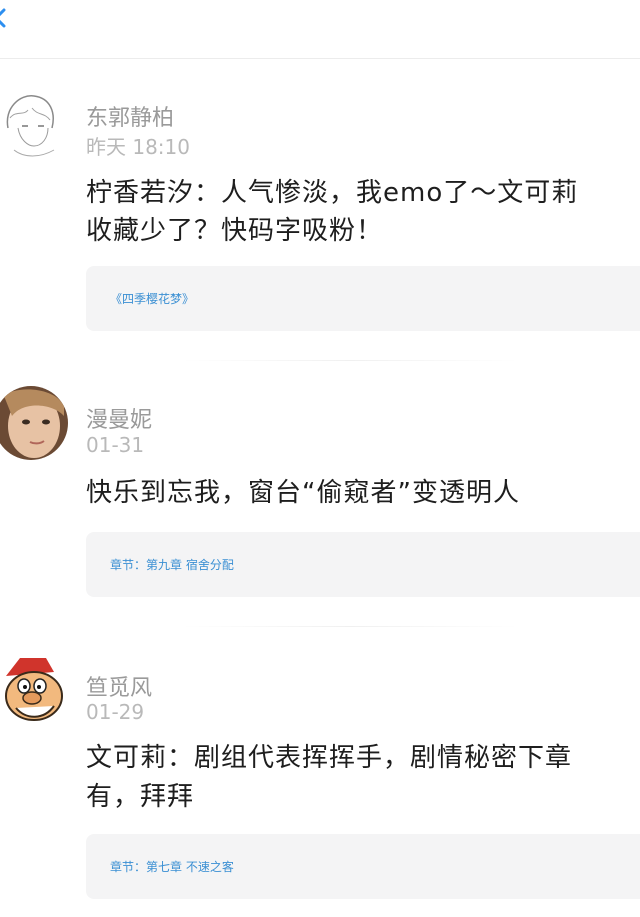  Describe the element at coordinates (119, 418) in the screenshot. I see `commenter-name: 漫曼妮` at that location.